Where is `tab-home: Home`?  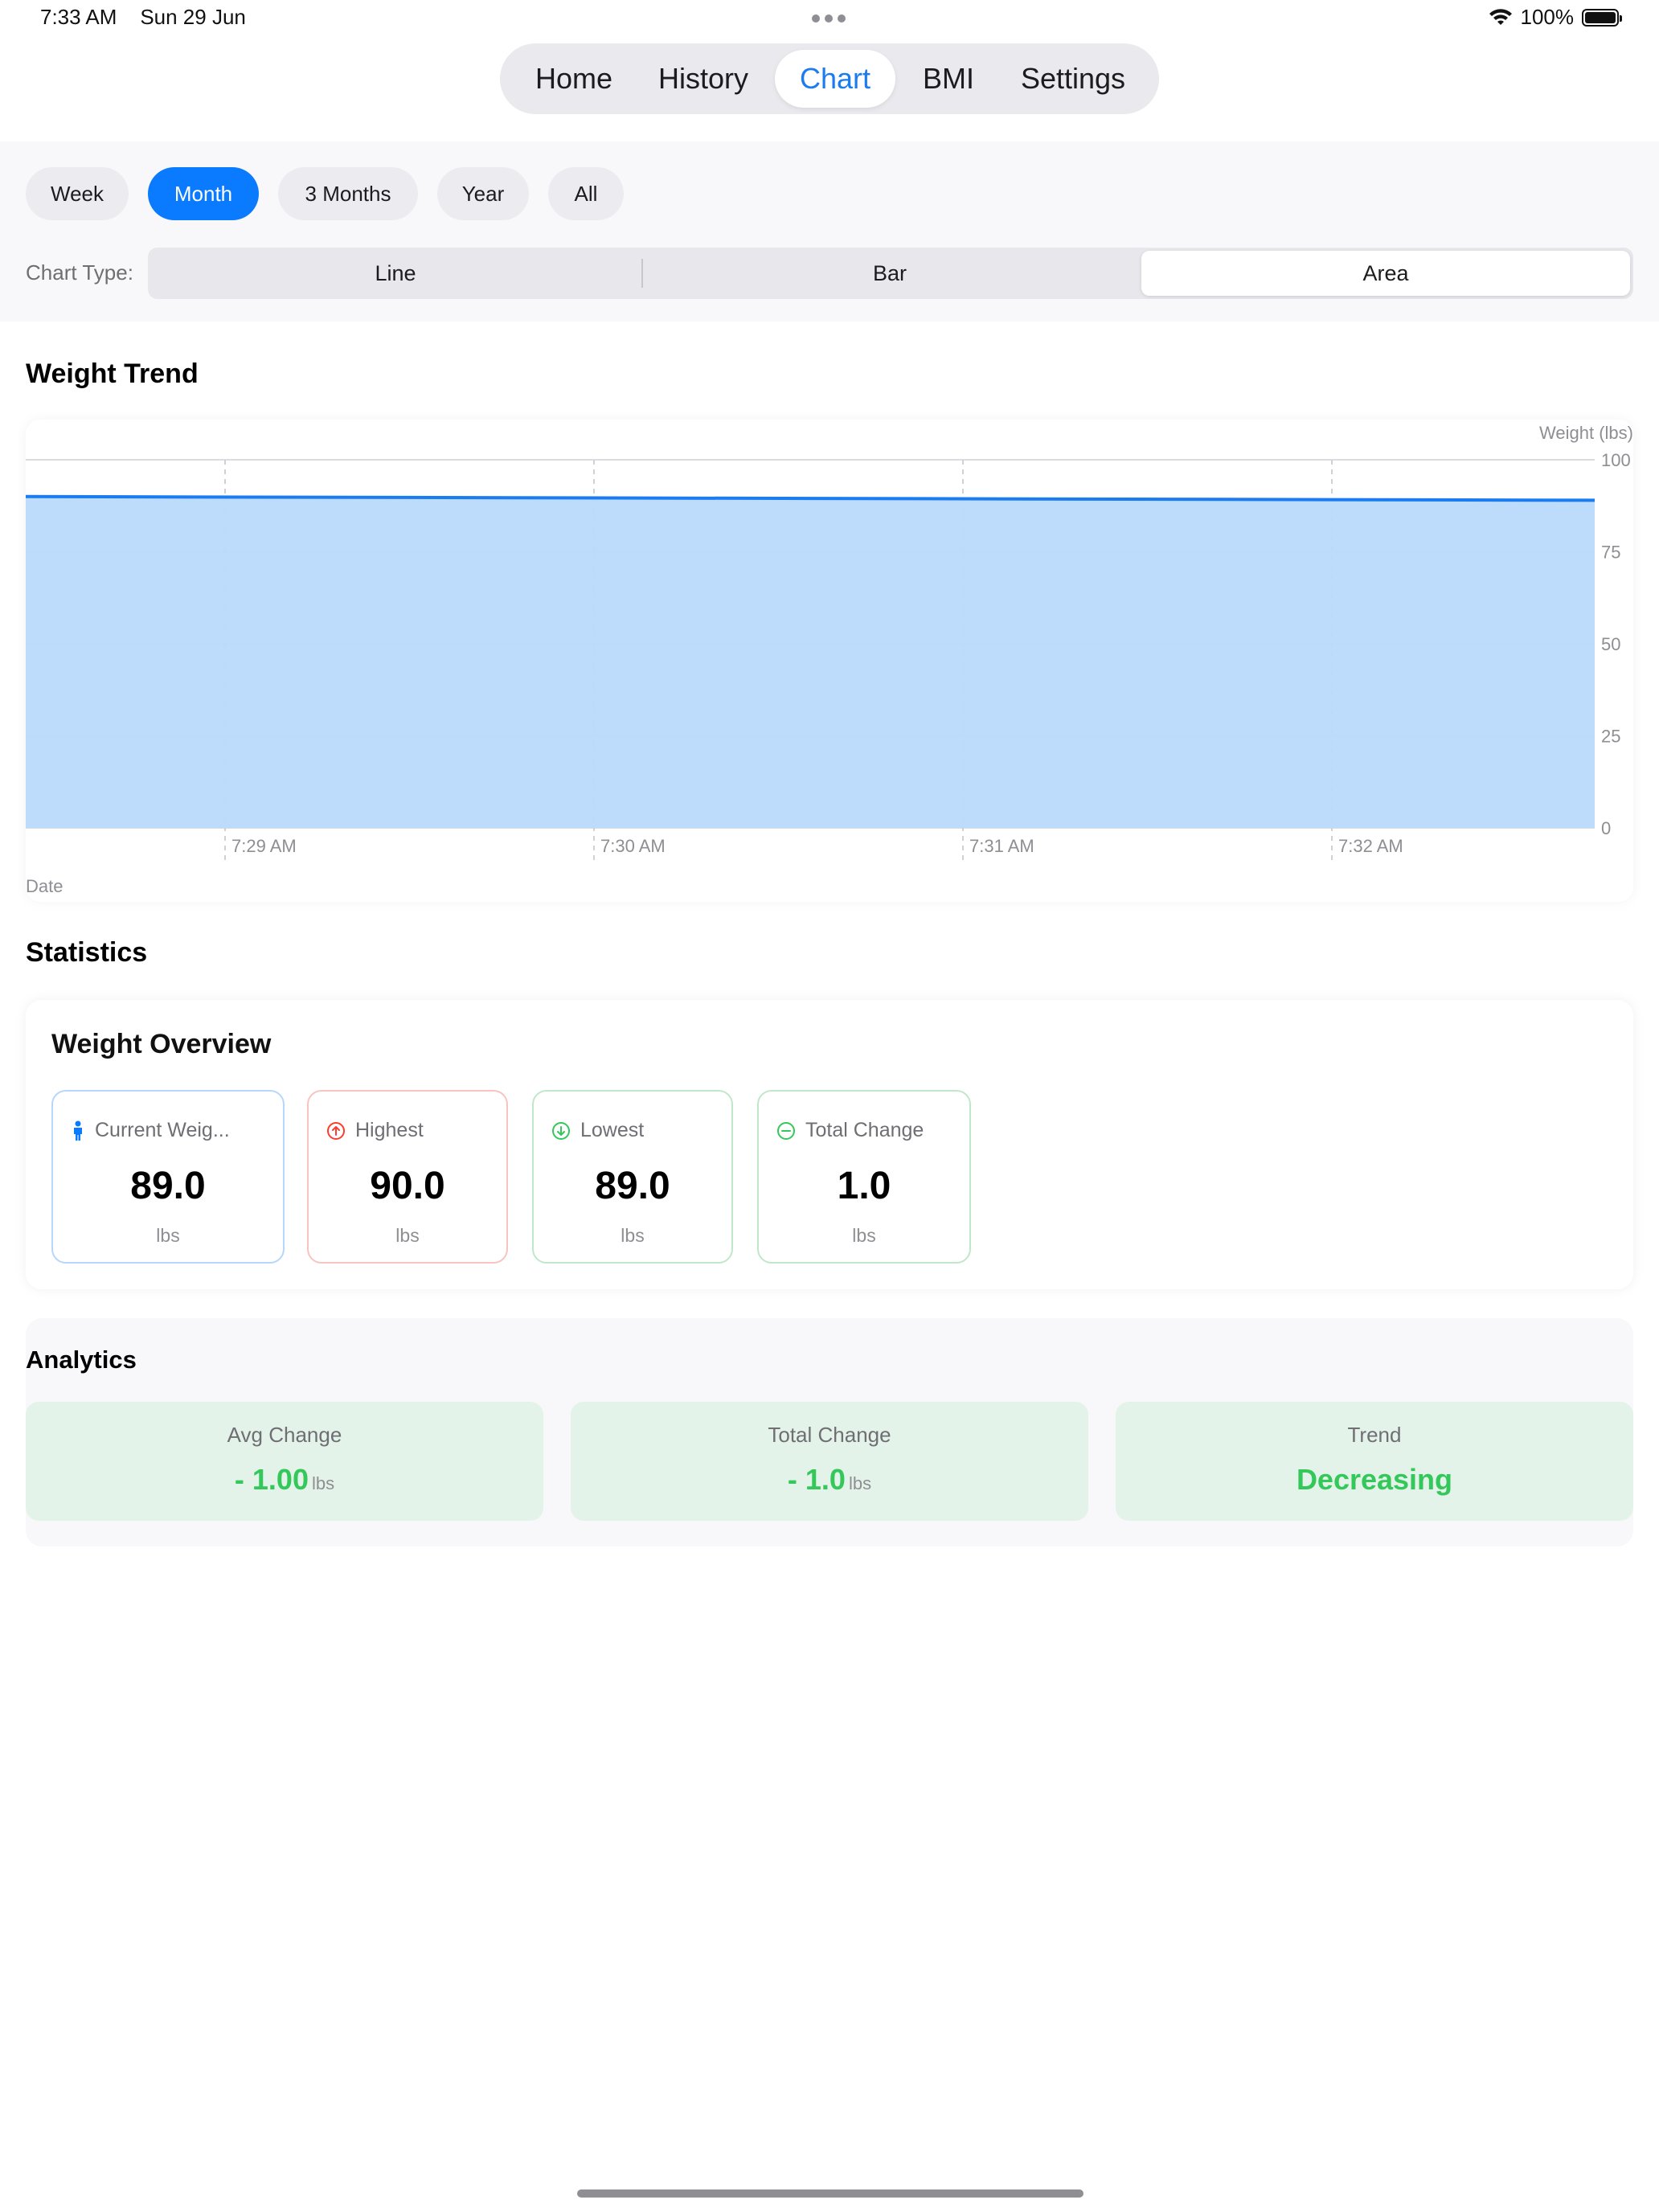
tab-home: Home is located at coordinates (574, 79).